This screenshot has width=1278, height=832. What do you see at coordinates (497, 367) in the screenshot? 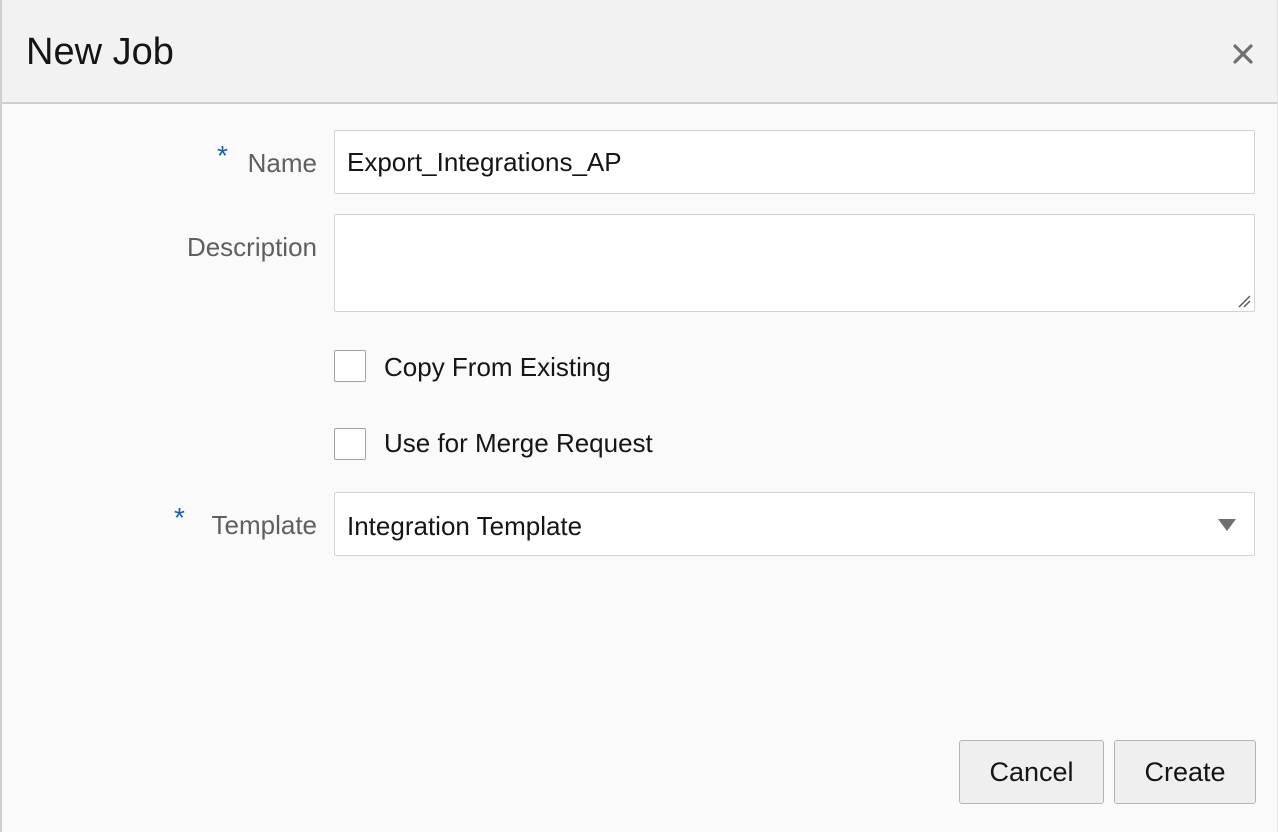
I see `copy-from-existing-label: Copy From Existing` at bounding box center [497, 367].